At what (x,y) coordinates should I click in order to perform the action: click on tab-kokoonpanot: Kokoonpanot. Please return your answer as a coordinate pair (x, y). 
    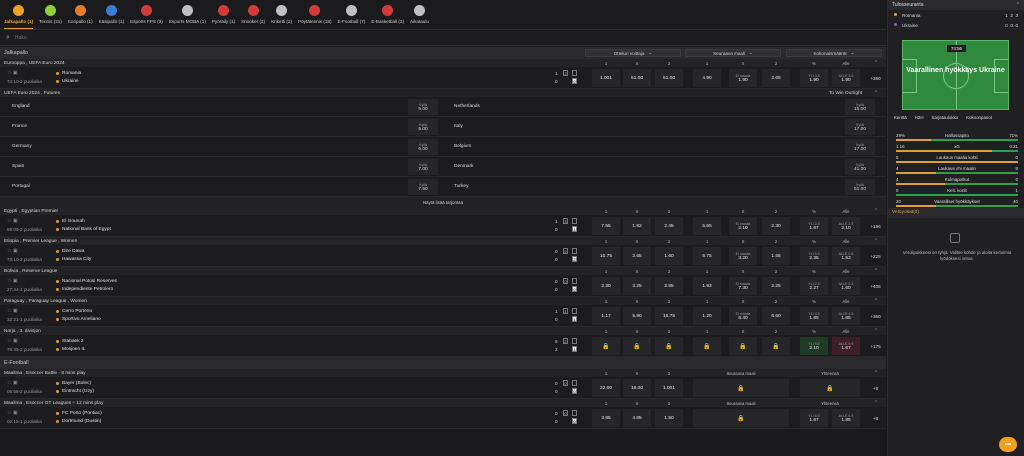
    Looking at the image, I should click on (979, 117).